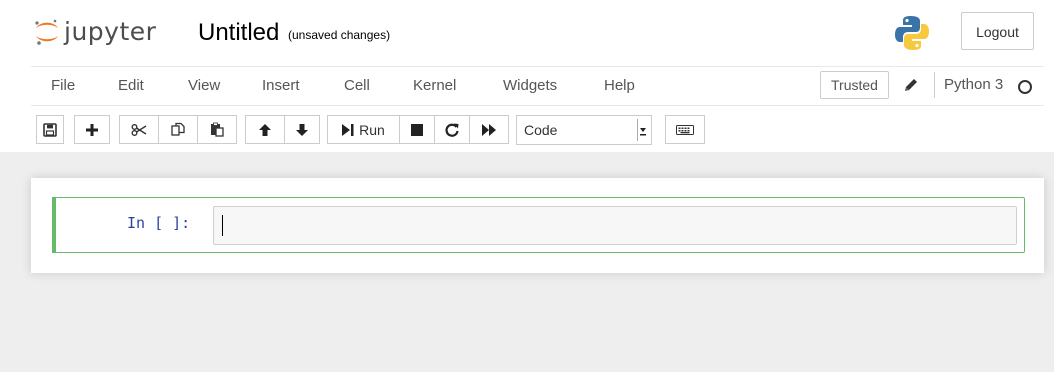 The width and height of the screenshot is (1054, 372). What do you see at coordinates (934, 85) in the screenshot?
I see `kernel-divider` at bounding box center [934, 85].